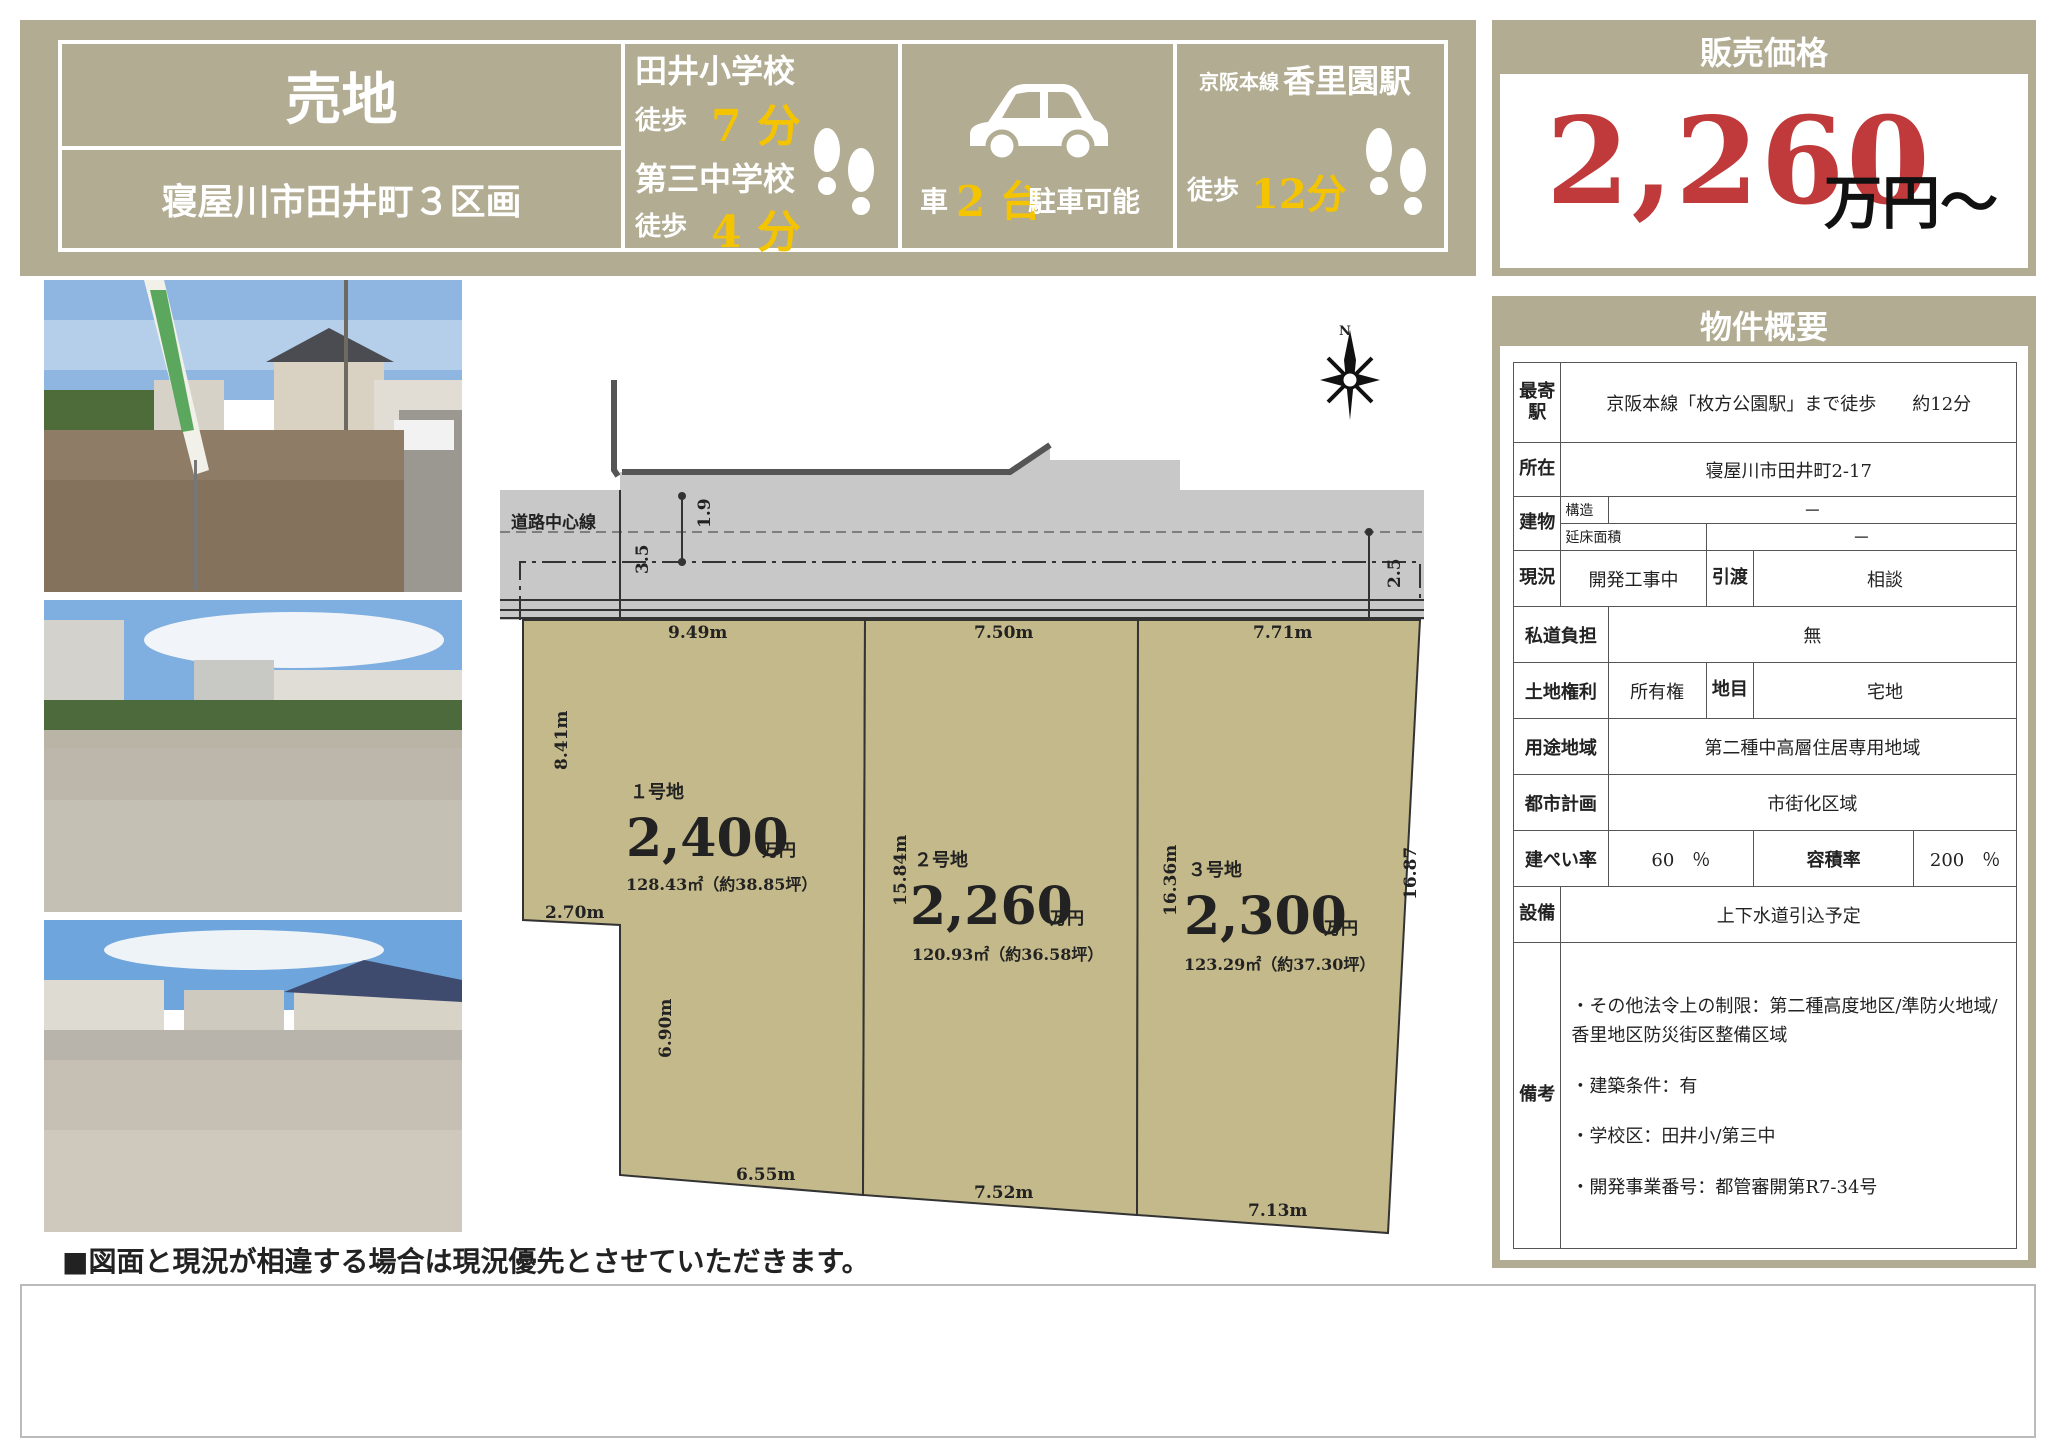 The image size is (2056, 1454). I want to click on dim-bottom-1: 6.55m, so click(765, 1175).